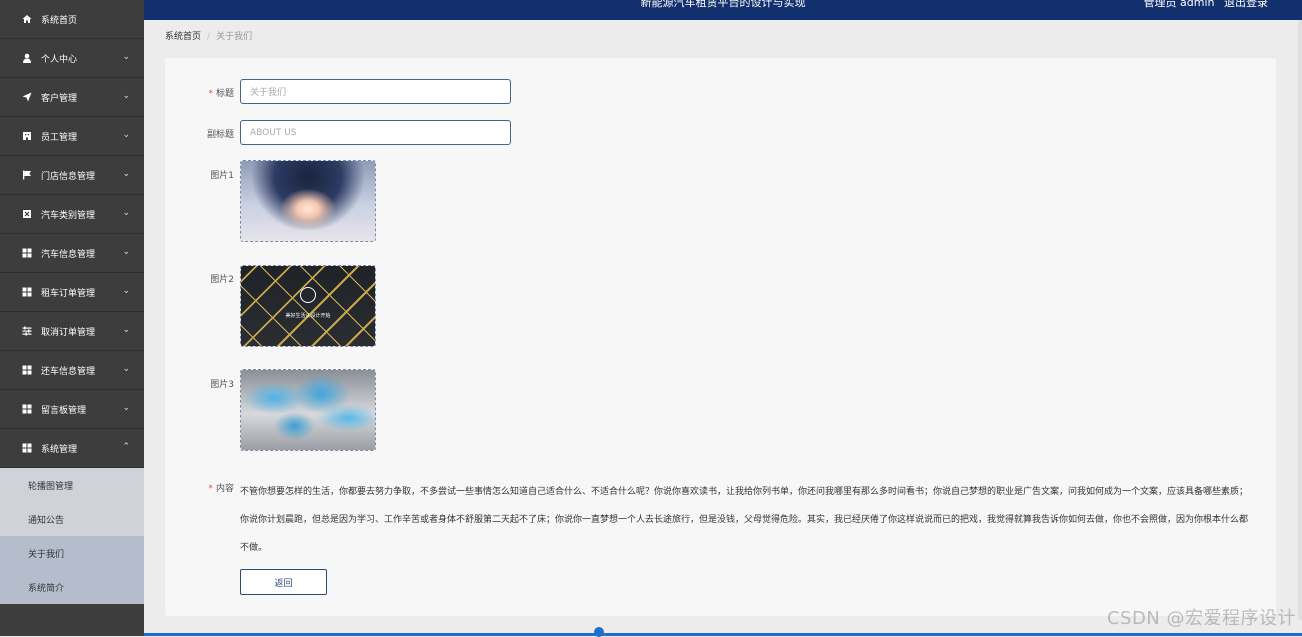 The image size is (1302, 637). What do you see at coordinates (59, 20) in the screenshot?
I see `sidebar-item-label: 系统首页` at bounding box center [59, 20].